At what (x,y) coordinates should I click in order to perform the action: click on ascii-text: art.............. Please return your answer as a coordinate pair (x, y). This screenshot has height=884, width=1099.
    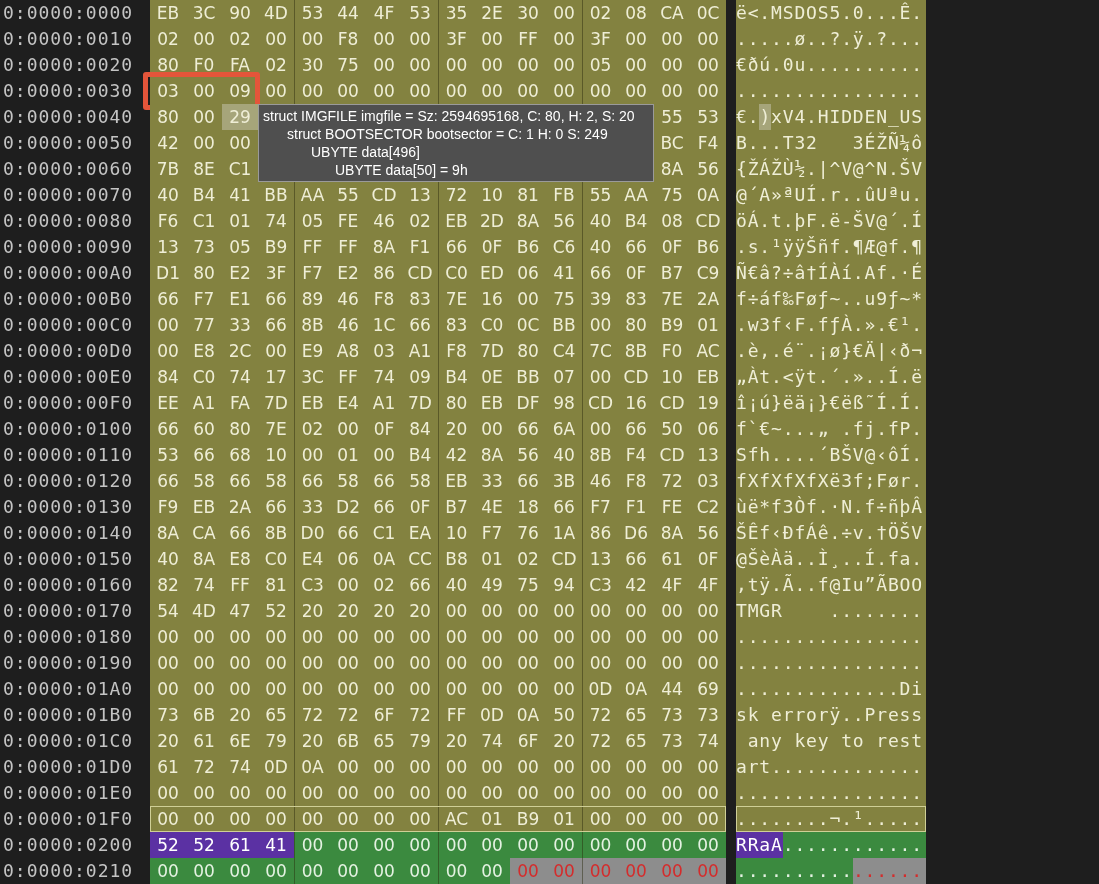
    Looking at the image, I should click on (831, 767).